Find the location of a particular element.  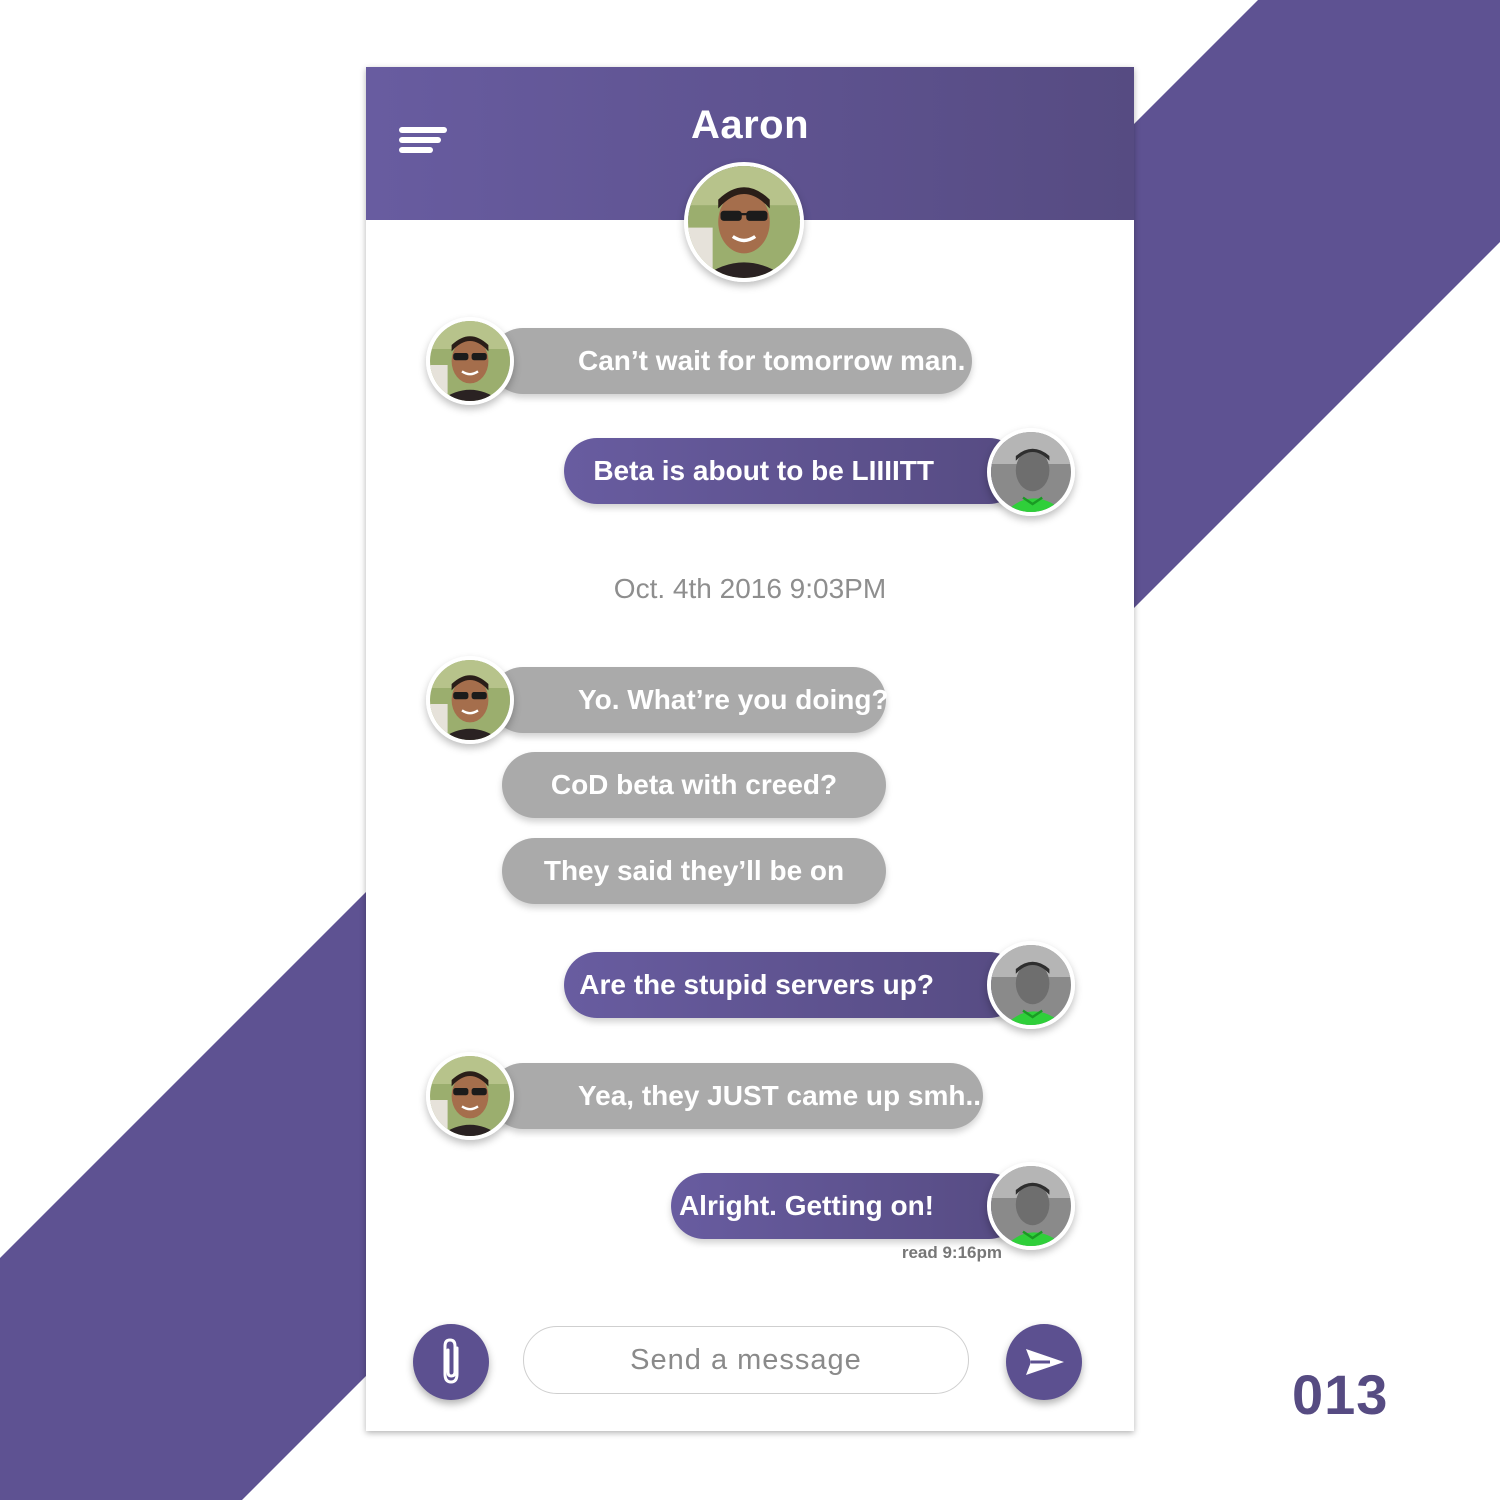

message-bubble-outgoing: Beta is about to be LIIIITT is located at coordinates (793, 471).